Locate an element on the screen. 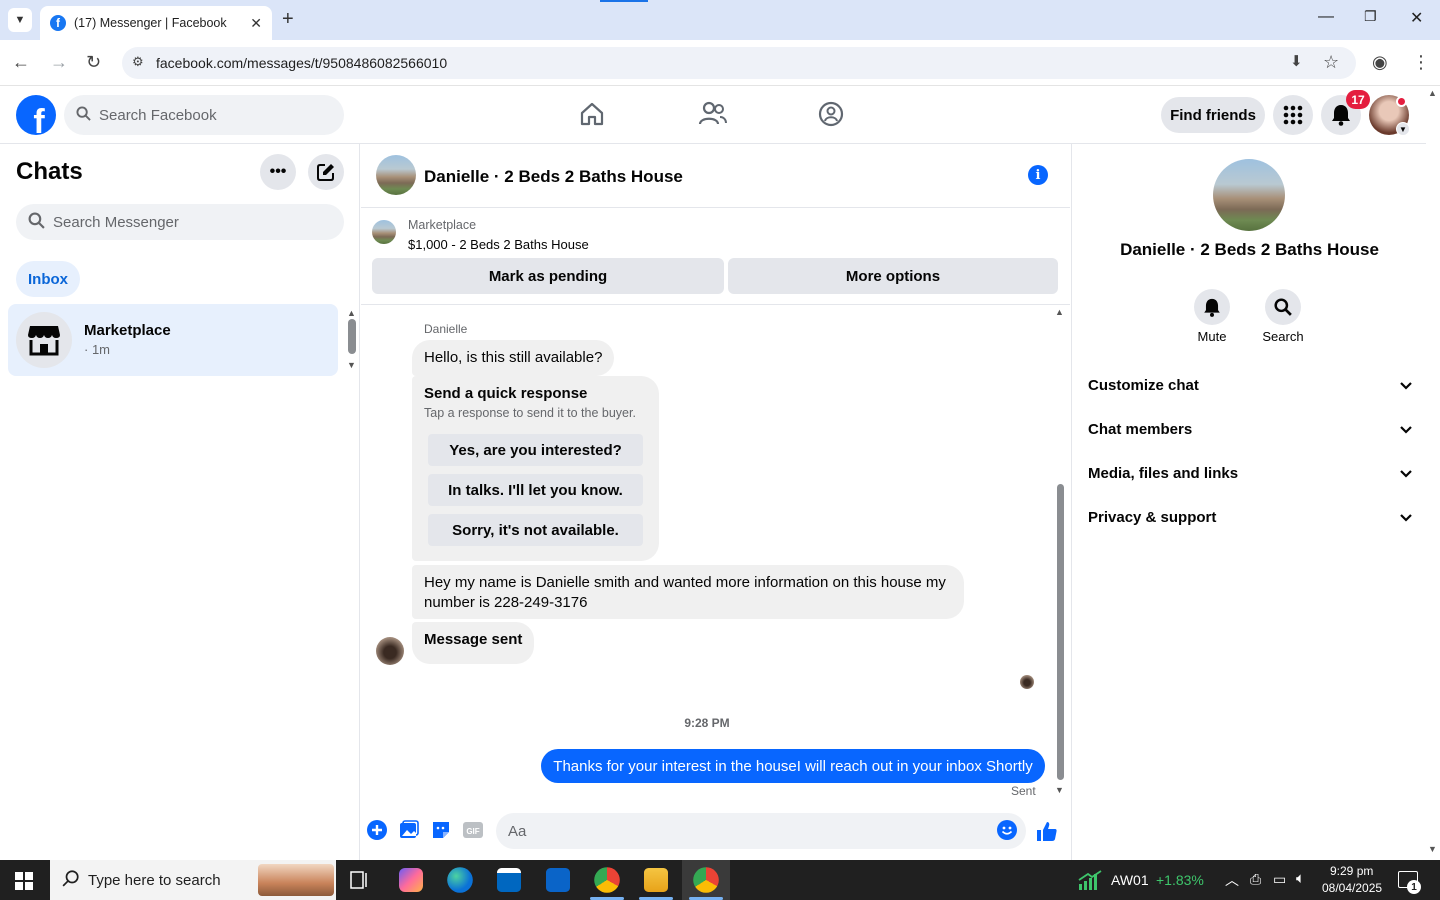 The height and width of the screenshot is (900, 1440). clock-time: 9:29 pm is located at coordinates (1351, 871).